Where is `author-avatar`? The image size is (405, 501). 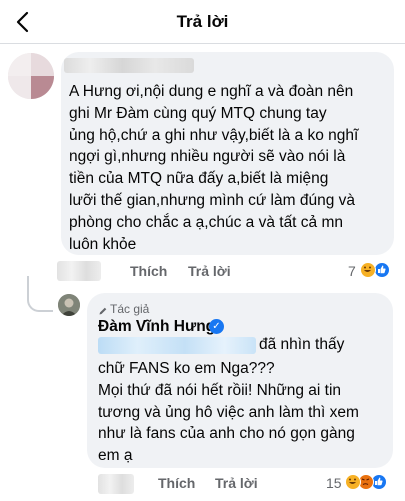
author-avatar is located at coordinates (69, 305).